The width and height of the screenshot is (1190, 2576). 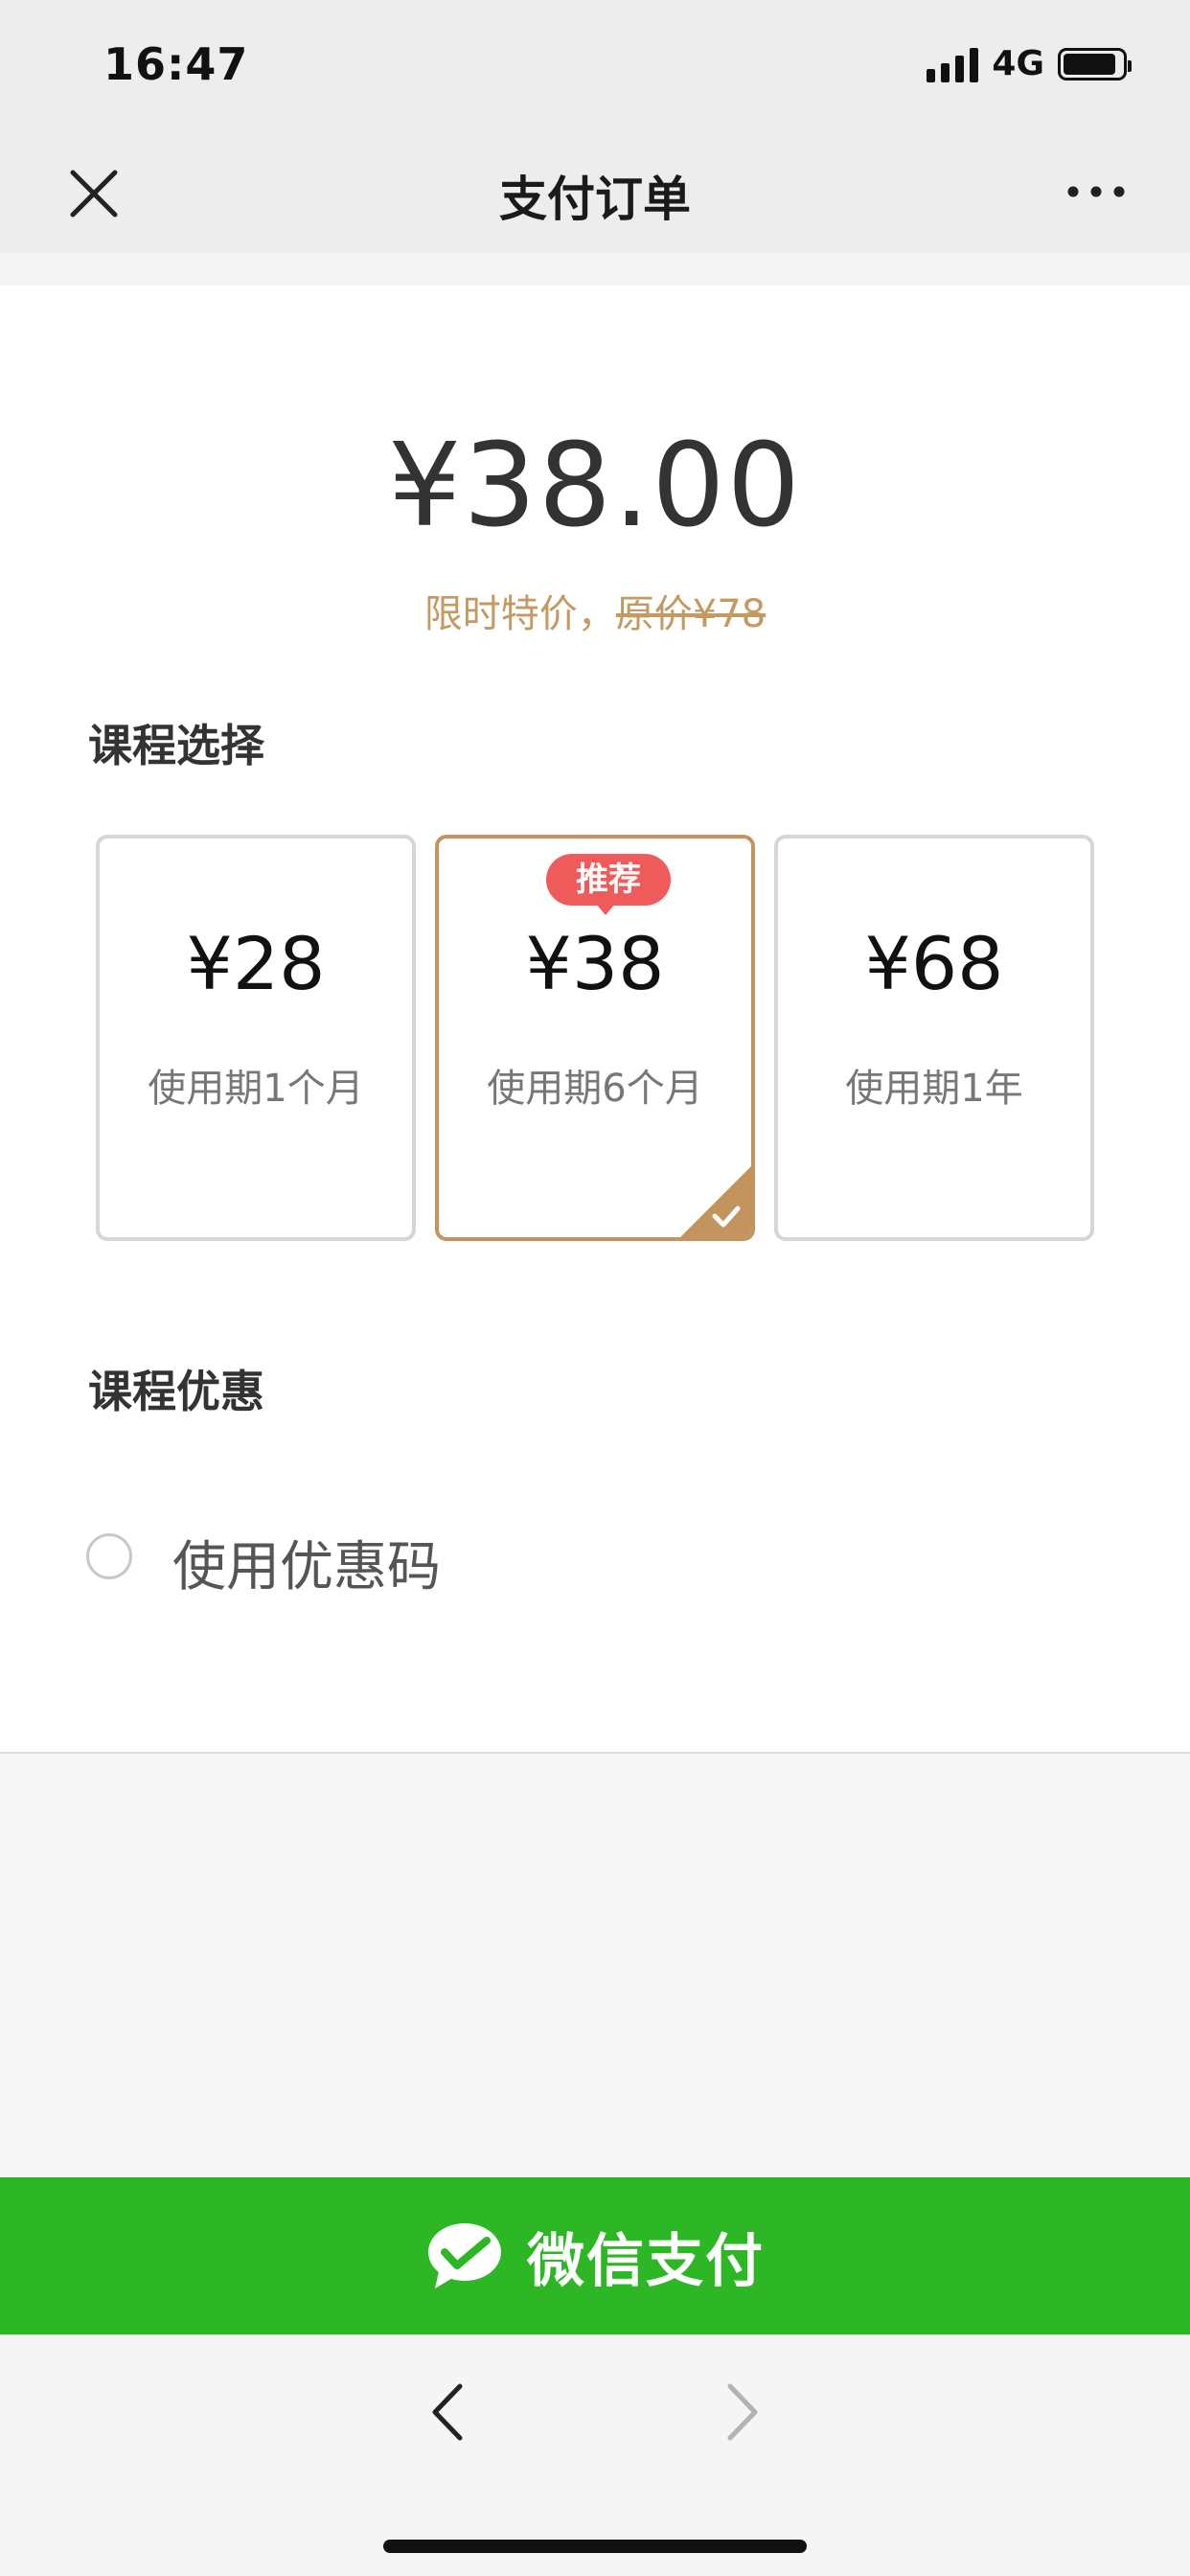 I want to click on plan-duration: 使用期1年, so click(x=934, y=1089).